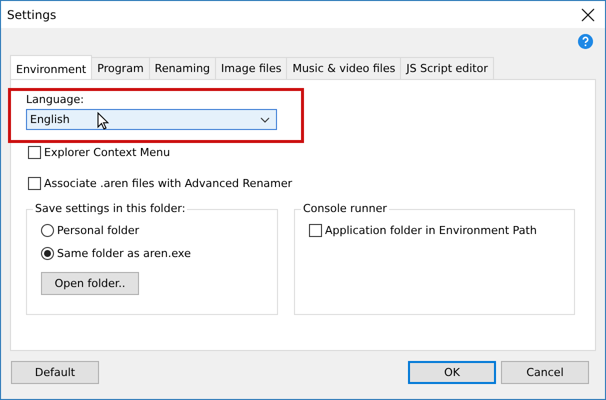 The height and width of the screenshot is (400, 606). Describe the element at coordinates (345, 208) in the screenshot. I see `group-title: Console runner` at that location.